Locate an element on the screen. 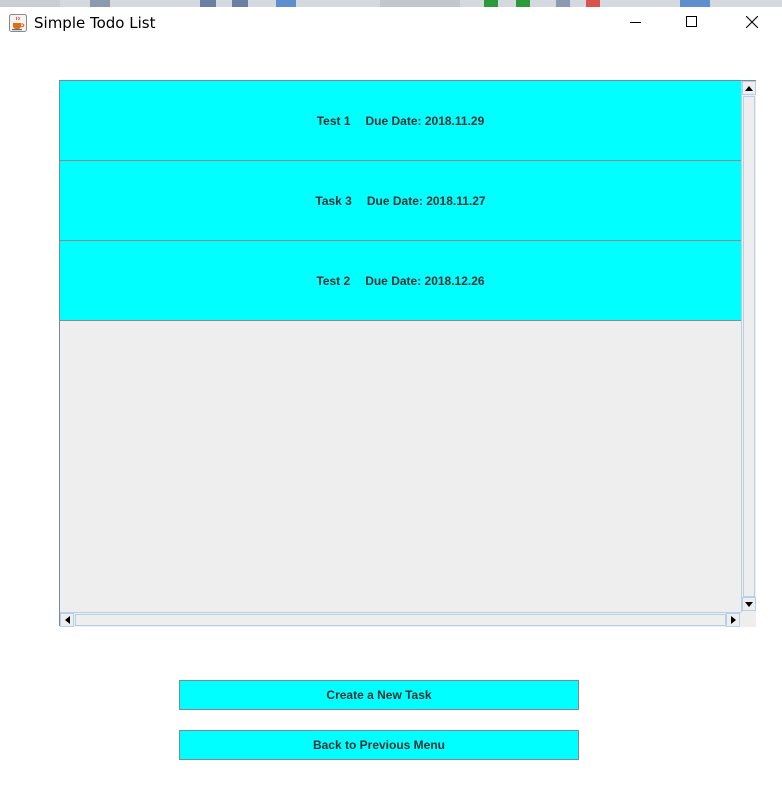 This screenshot has height=787, width=782. task-due-date: Due Date: 2018.11.29 is located at coordinates (425, 120).